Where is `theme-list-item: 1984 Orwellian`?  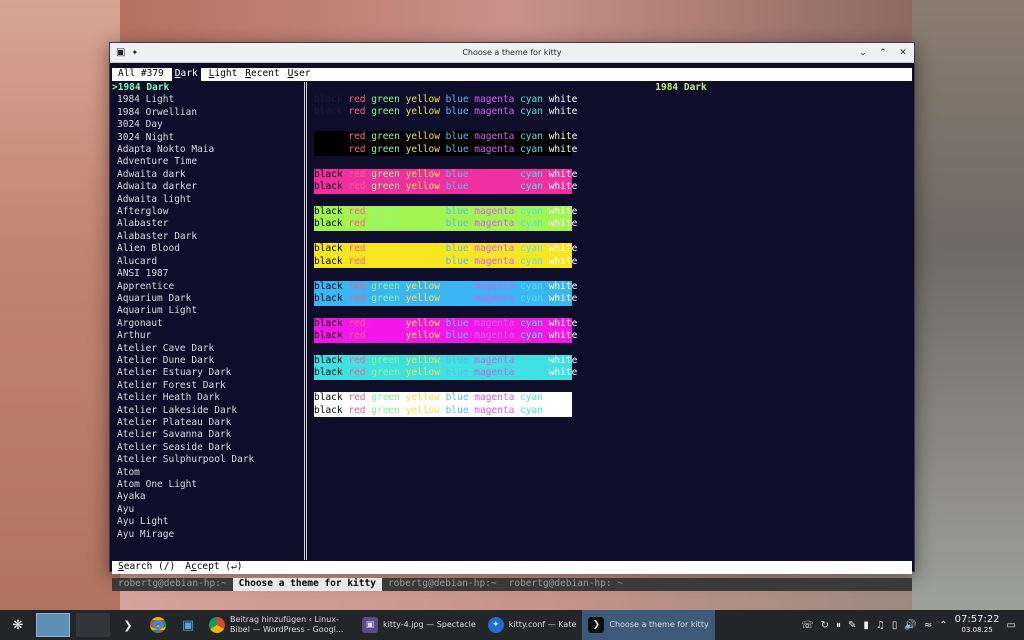 theme-list-item: 1984 Orwellian is located at coordinates (207, 113).